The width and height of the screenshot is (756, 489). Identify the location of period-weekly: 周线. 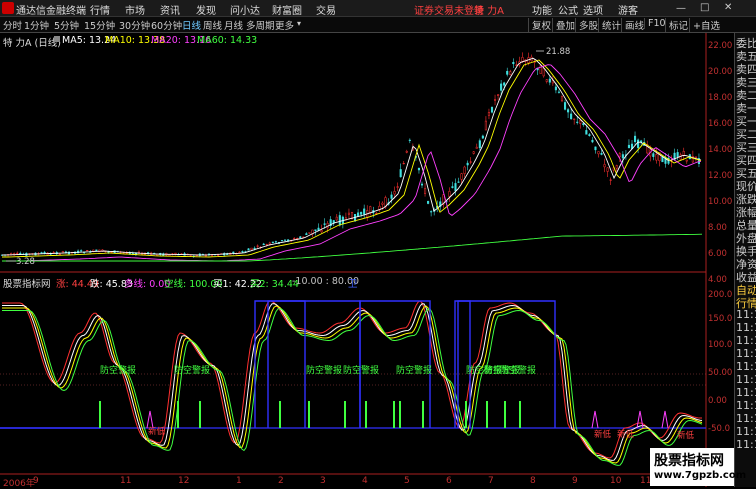
(212, 25).